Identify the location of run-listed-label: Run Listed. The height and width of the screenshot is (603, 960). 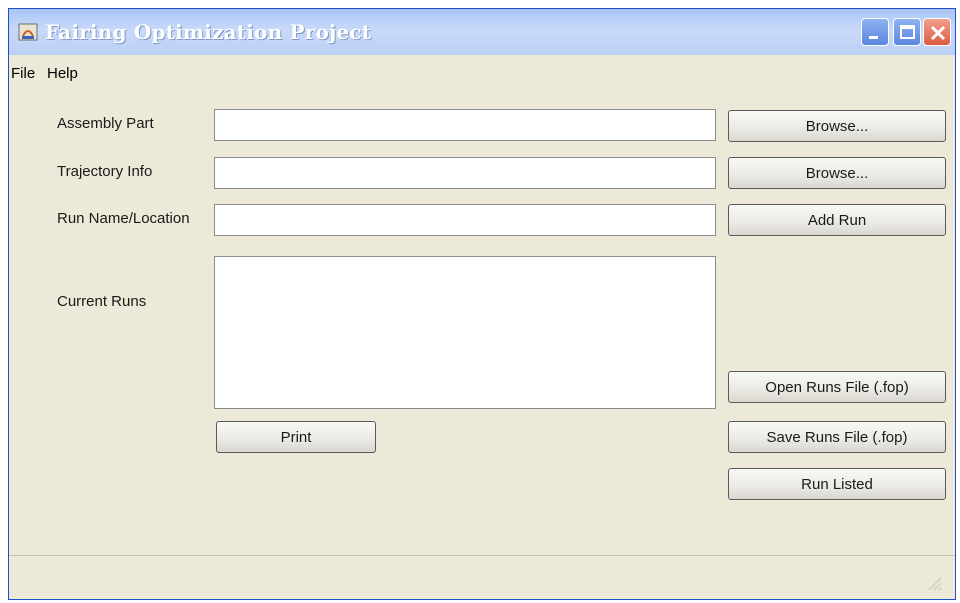
(837, 484).